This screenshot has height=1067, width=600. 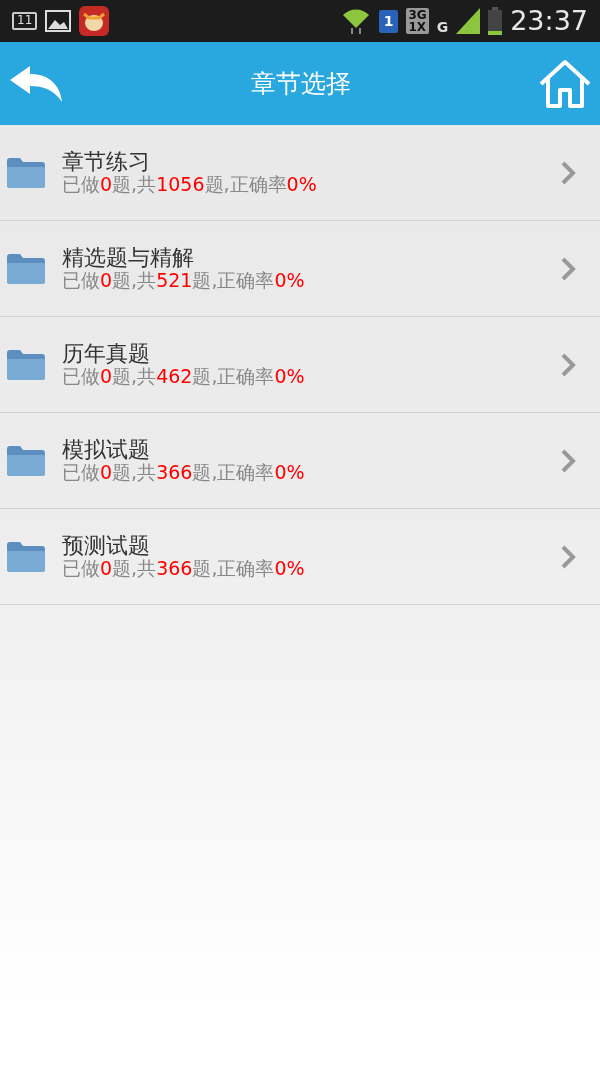 What do you see at coordinates (184, 377) in the screenshot?
I see `chapter-stats: 已做0题,共462题,正确率0%` at bounding box center [184, 377].